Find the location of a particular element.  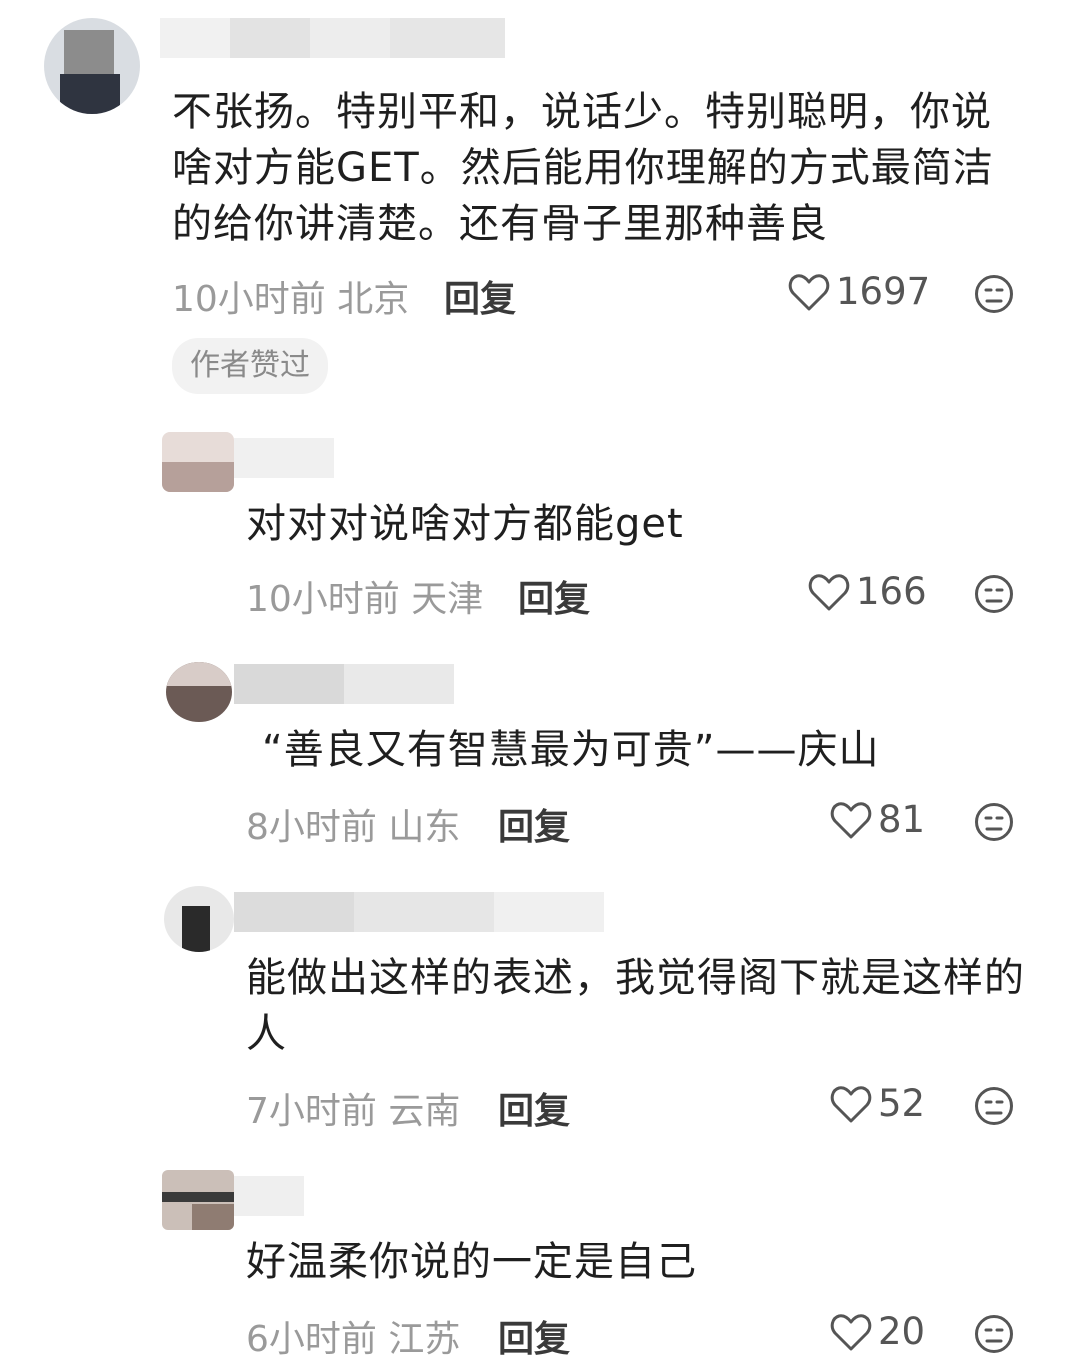

comment-location: 云南 is located at coordinates (424, 1111).